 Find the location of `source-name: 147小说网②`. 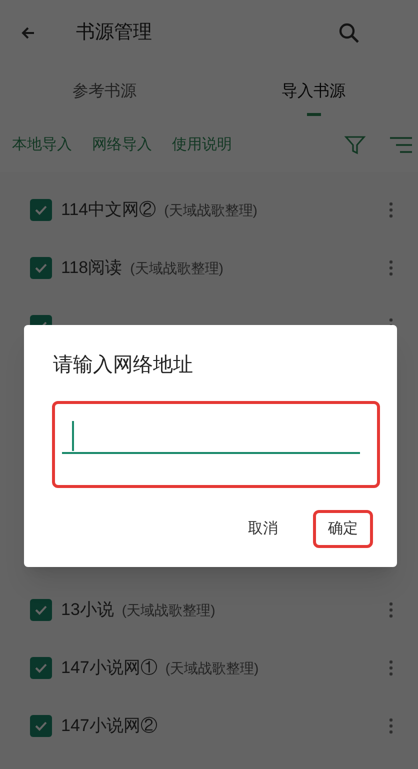

source-name: 147小说网② is located at coordinates (109, 726).